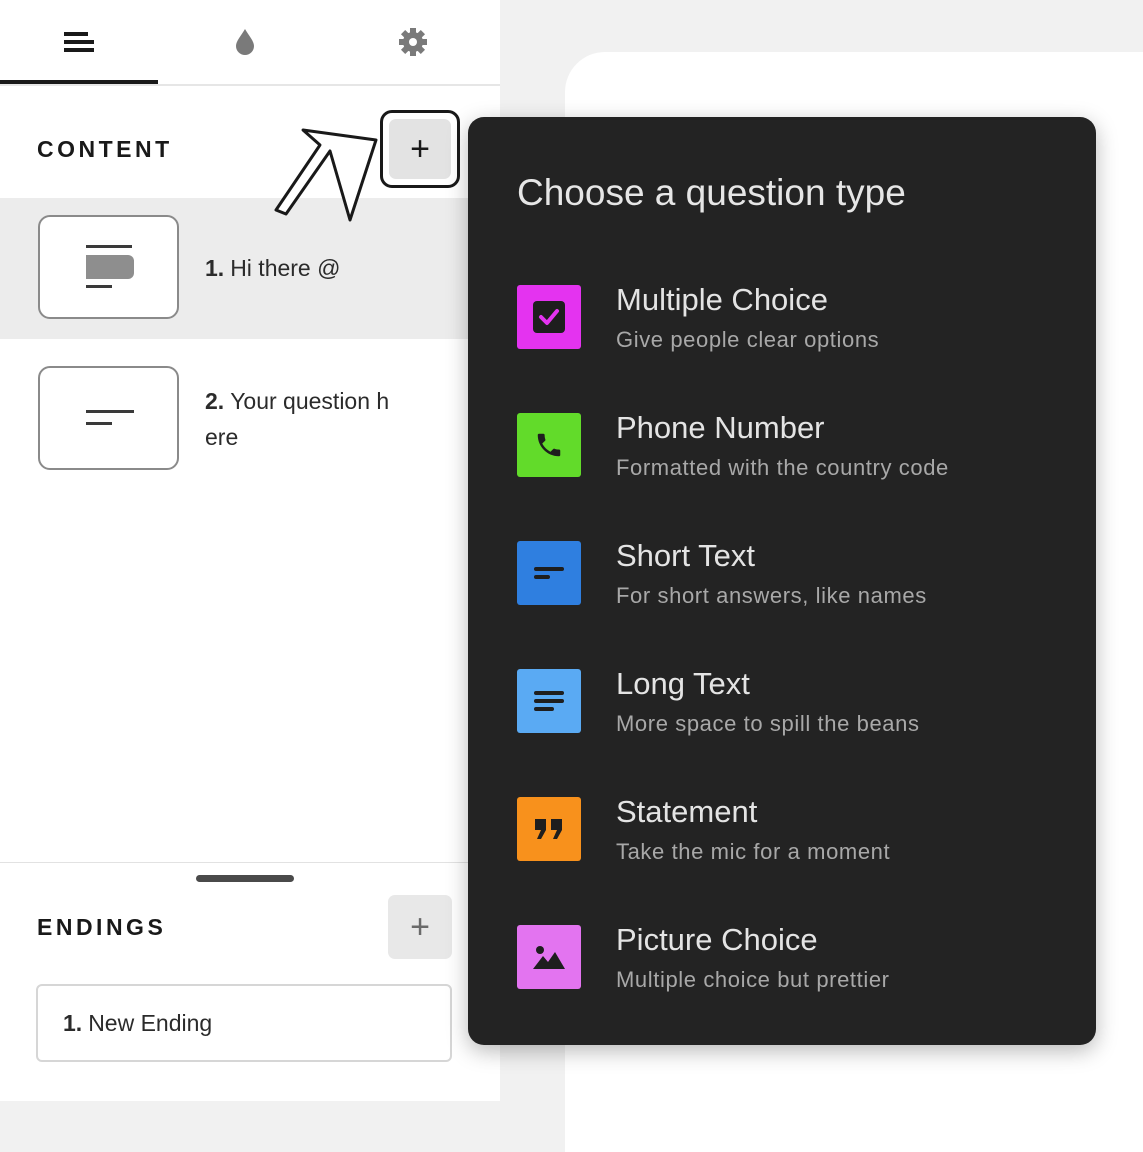  Describe the element at coordinates (549, 957) in the screenshot. I see `picture-icon` at that location.